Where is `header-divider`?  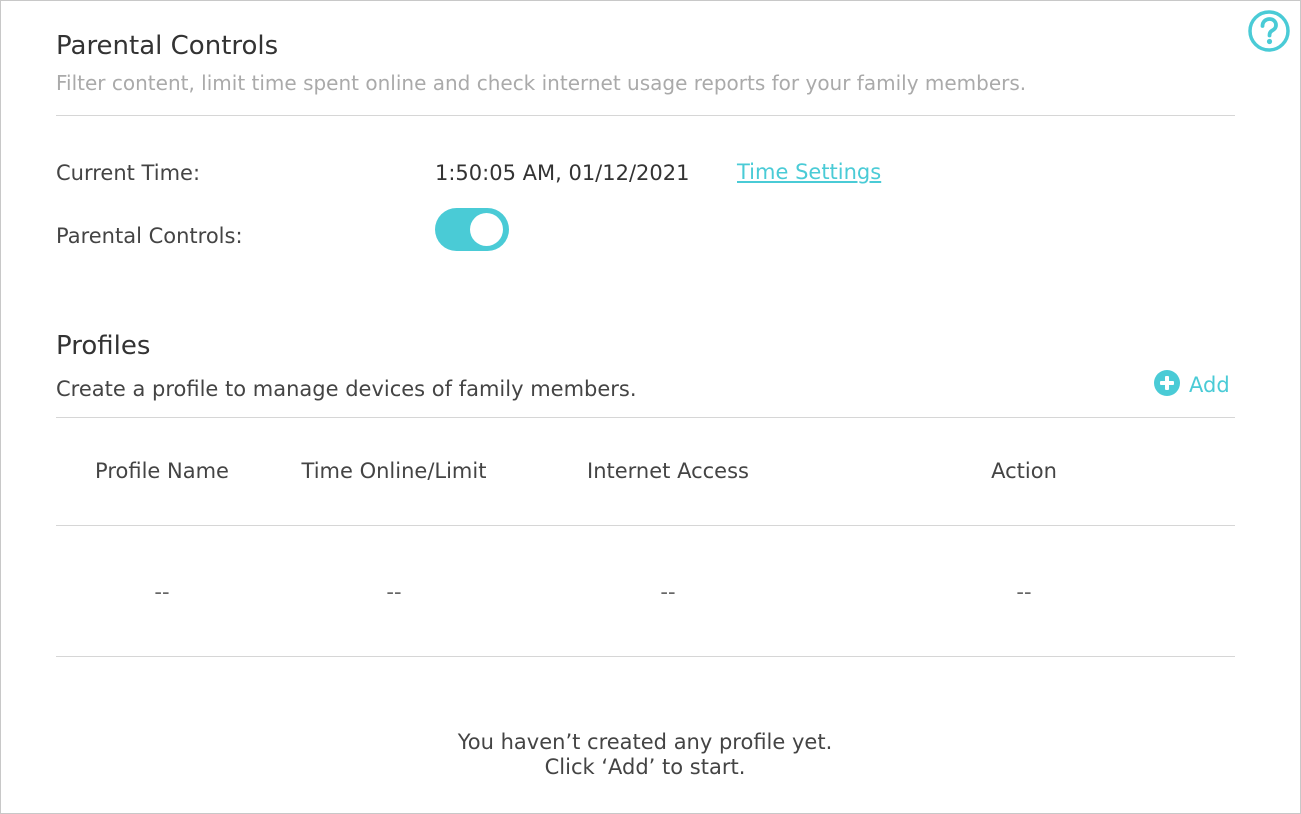 header-divider is located at coordinates (645, 115).